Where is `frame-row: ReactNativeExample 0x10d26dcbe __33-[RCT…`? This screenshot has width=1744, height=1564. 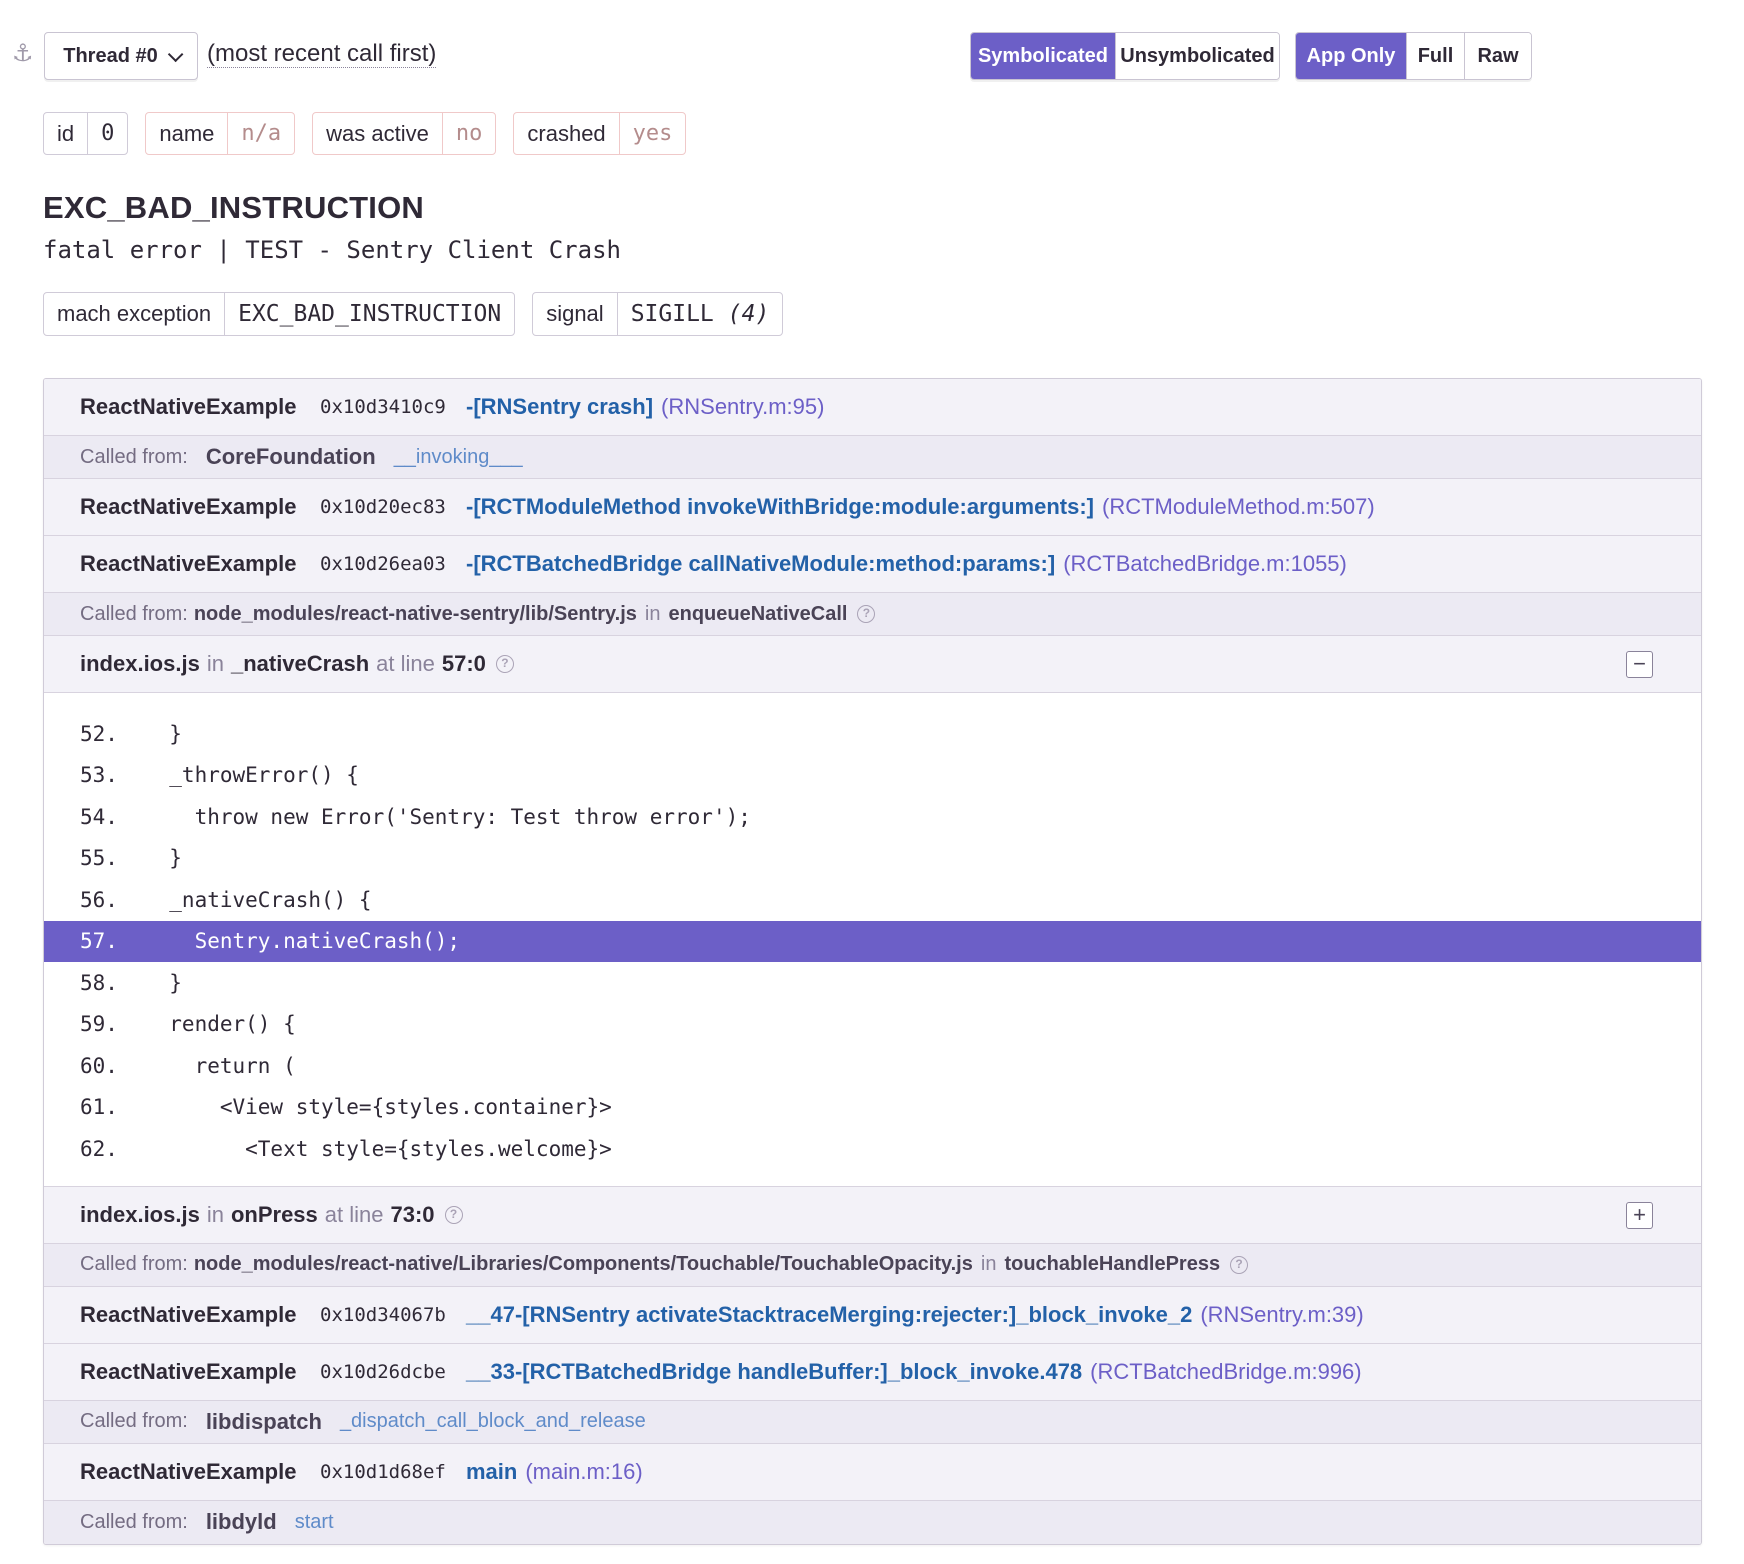 frame-row: ReactNativeExample 0x10d26dcbe __33-[RCT… is located at coordinates (872, 1372).